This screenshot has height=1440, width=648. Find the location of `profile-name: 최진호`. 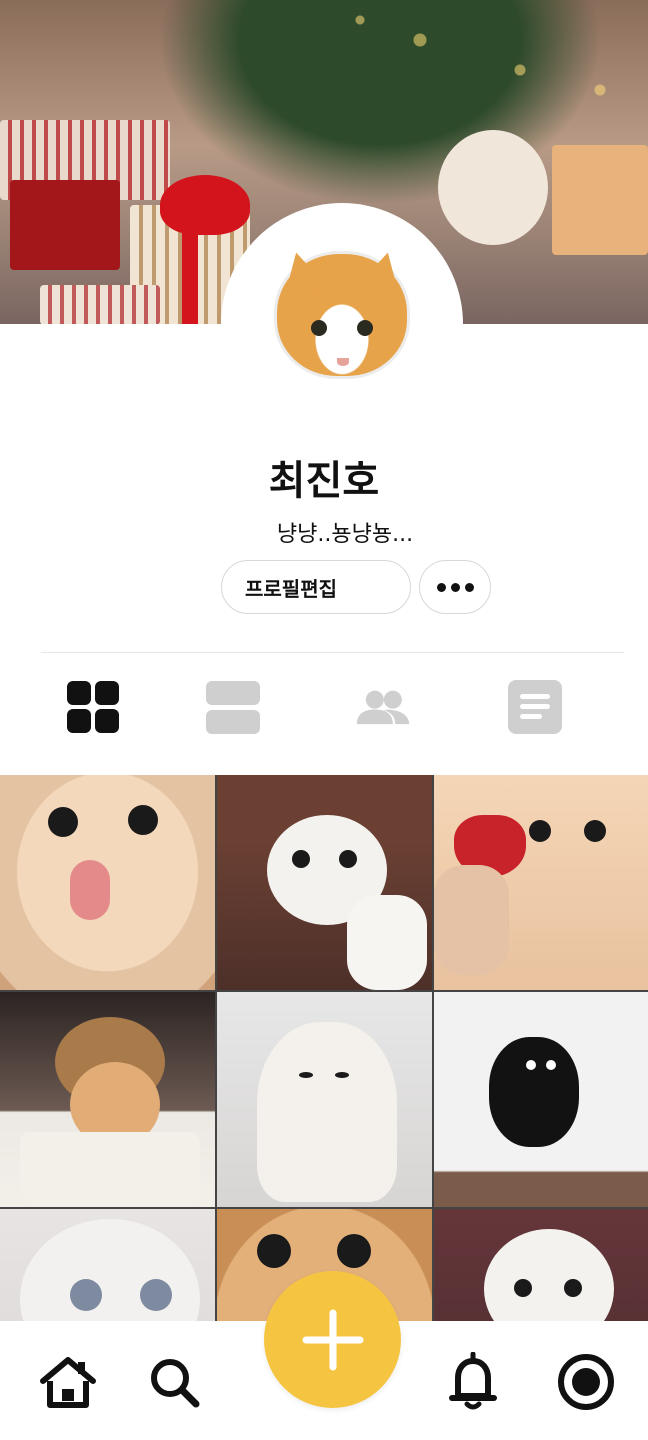

profile-name: 최진호 is located at coordinates (324, 481).